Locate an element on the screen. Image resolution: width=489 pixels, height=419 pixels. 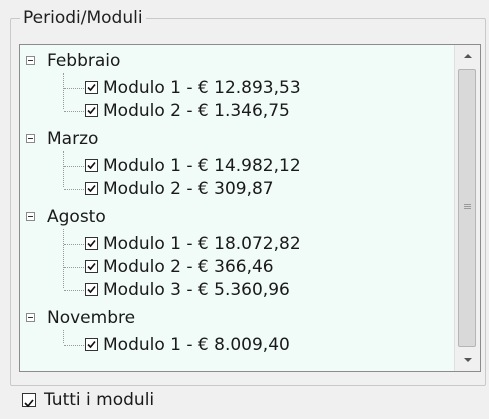
tree-item-marzo-modulo-2: Modulo 2 - € 309,87 is located at coordinates (190, 190).